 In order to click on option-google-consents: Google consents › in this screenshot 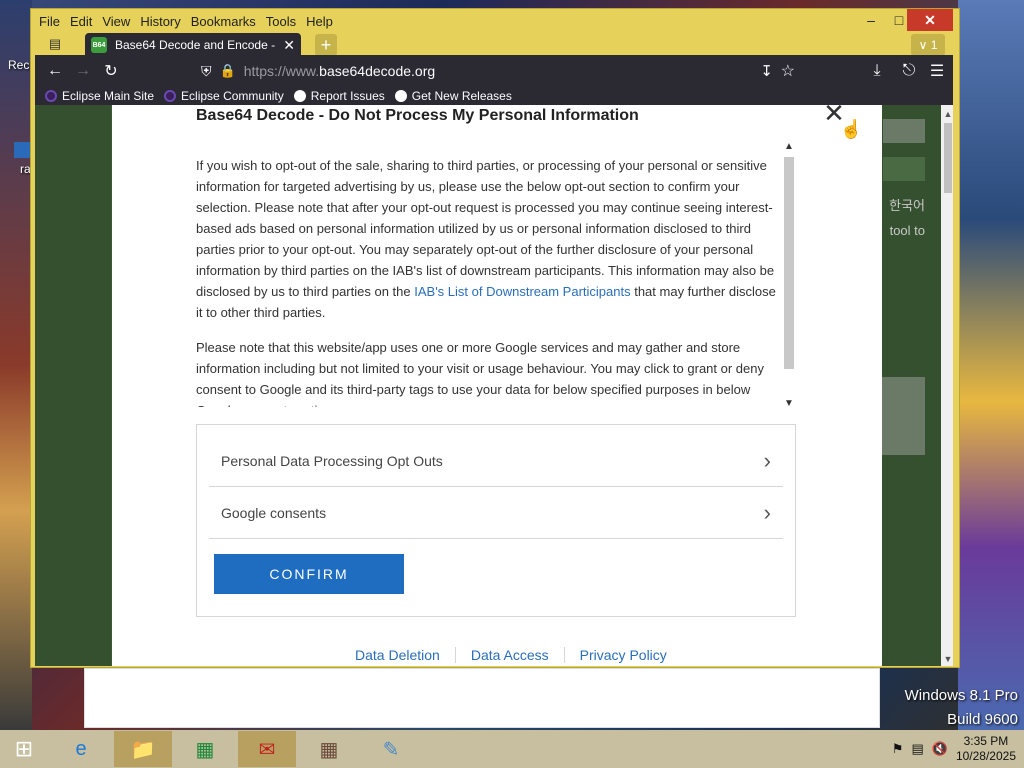, I will do `click(496, 513)`.